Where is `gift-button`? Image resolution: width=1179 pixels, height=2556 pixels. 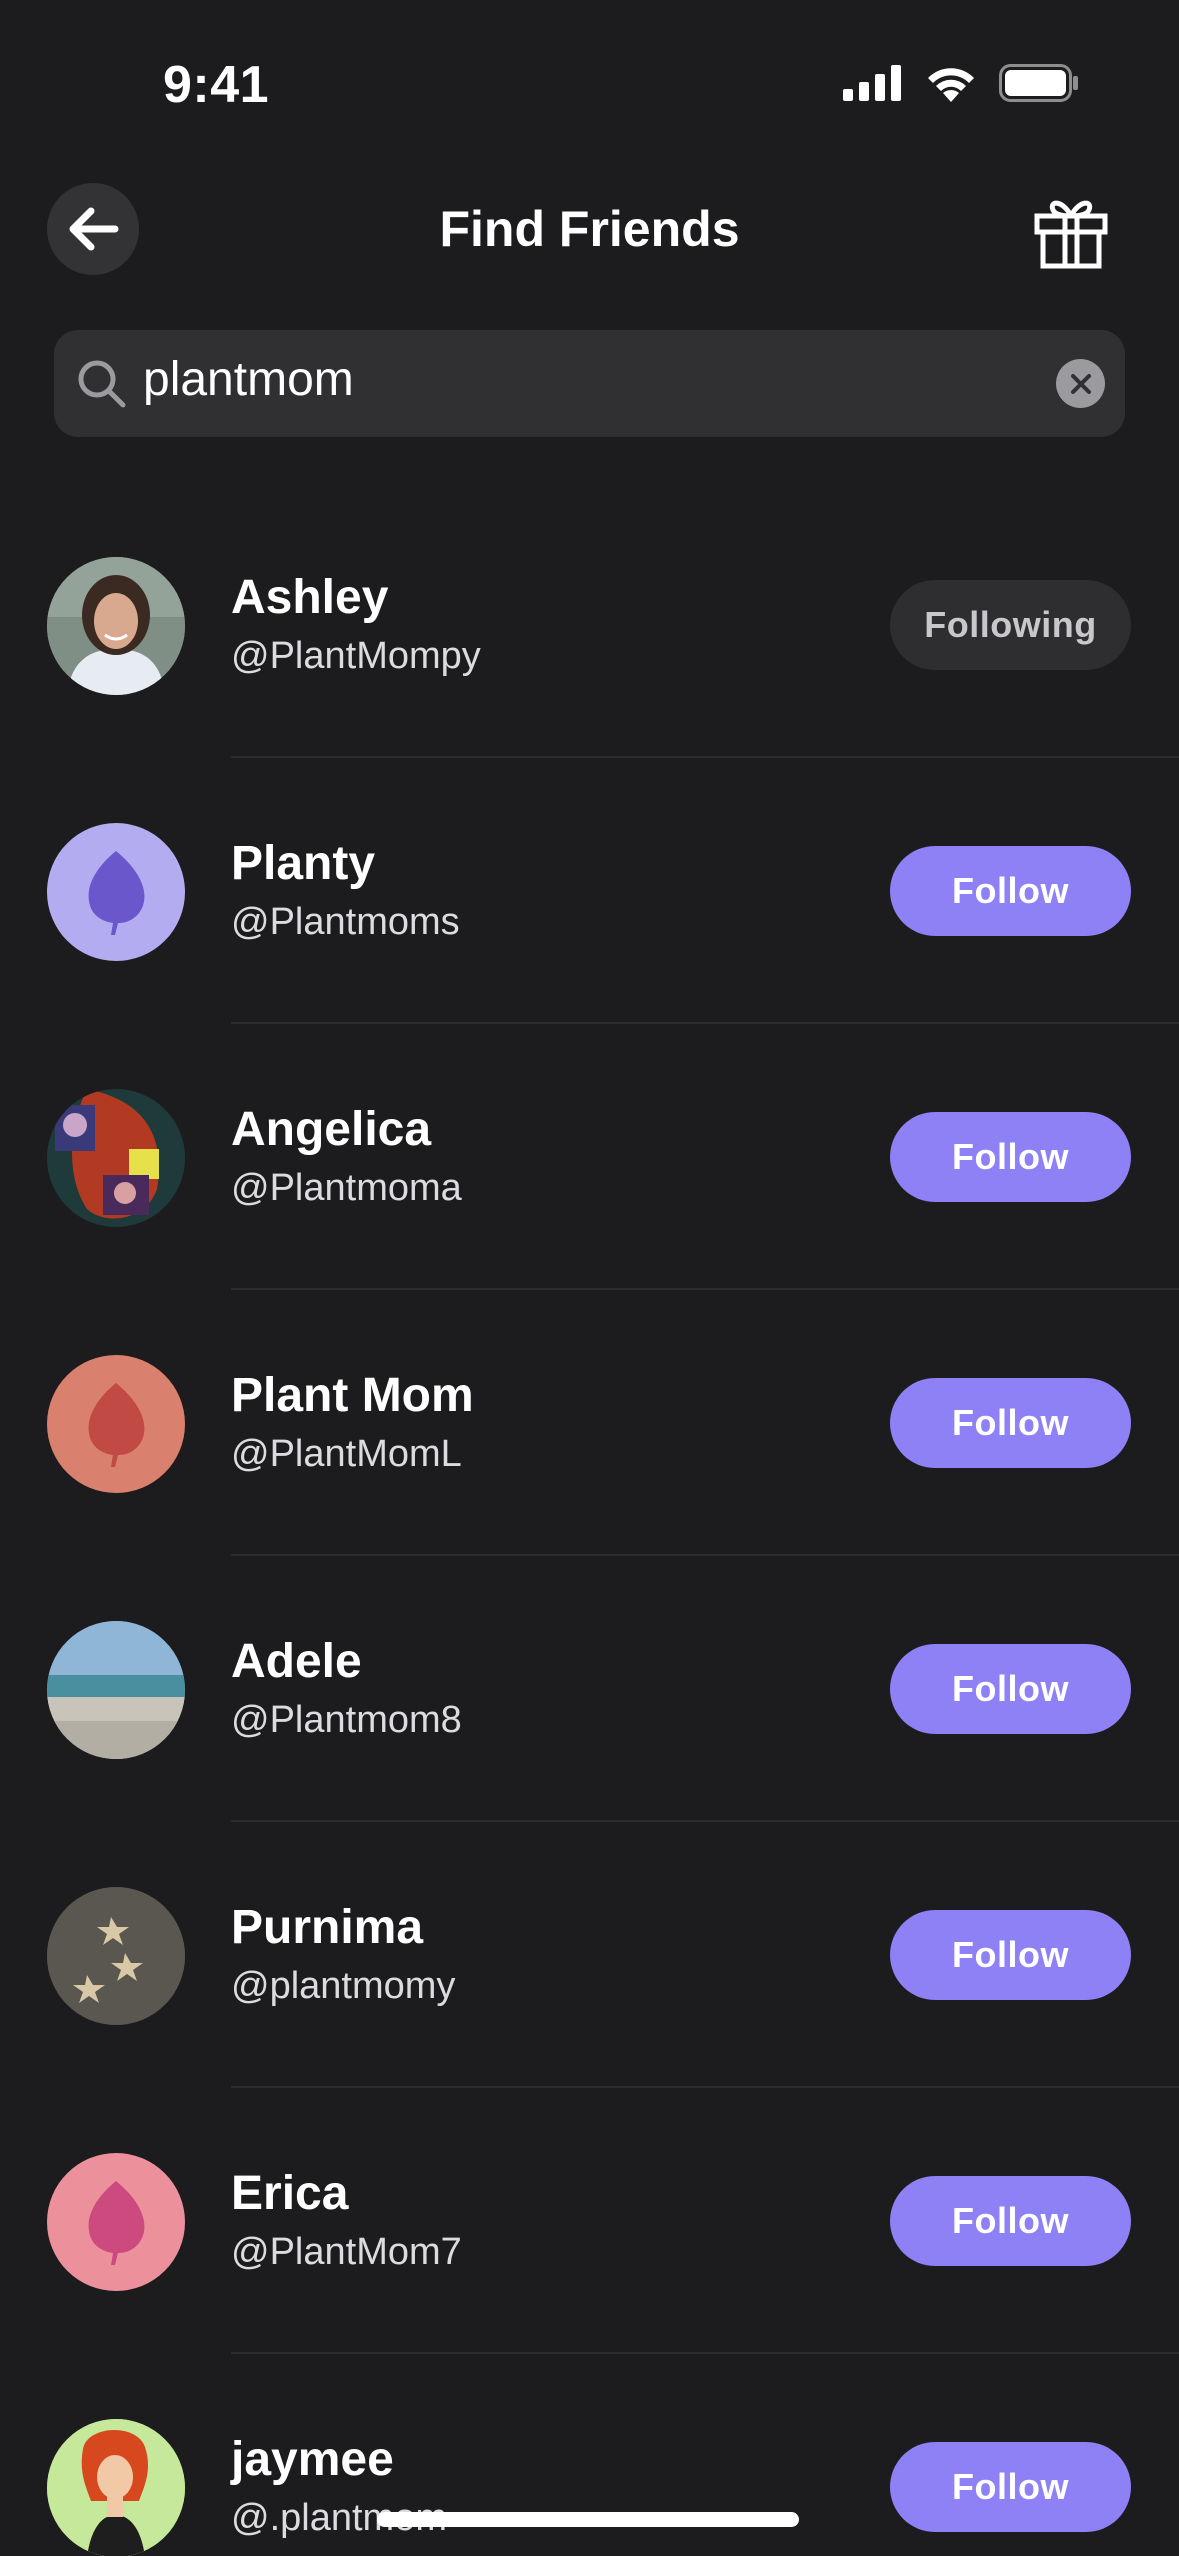 gift-button is located at coordinates (1071, 232).